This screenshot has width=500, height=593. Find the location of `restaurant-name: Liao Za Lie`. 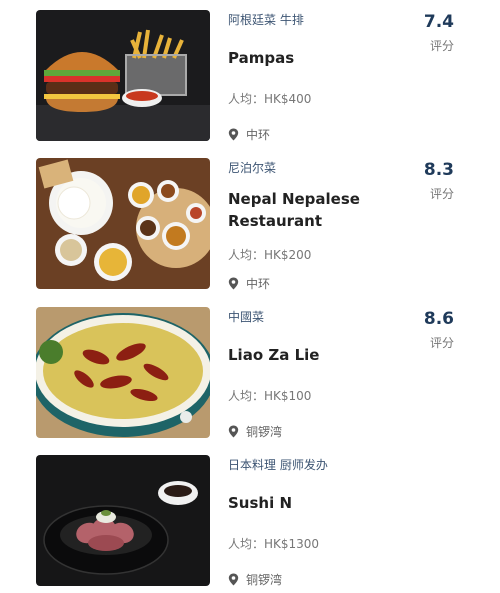

restaurant-name: Liao Za Lie is located at coordinates (273, 355).